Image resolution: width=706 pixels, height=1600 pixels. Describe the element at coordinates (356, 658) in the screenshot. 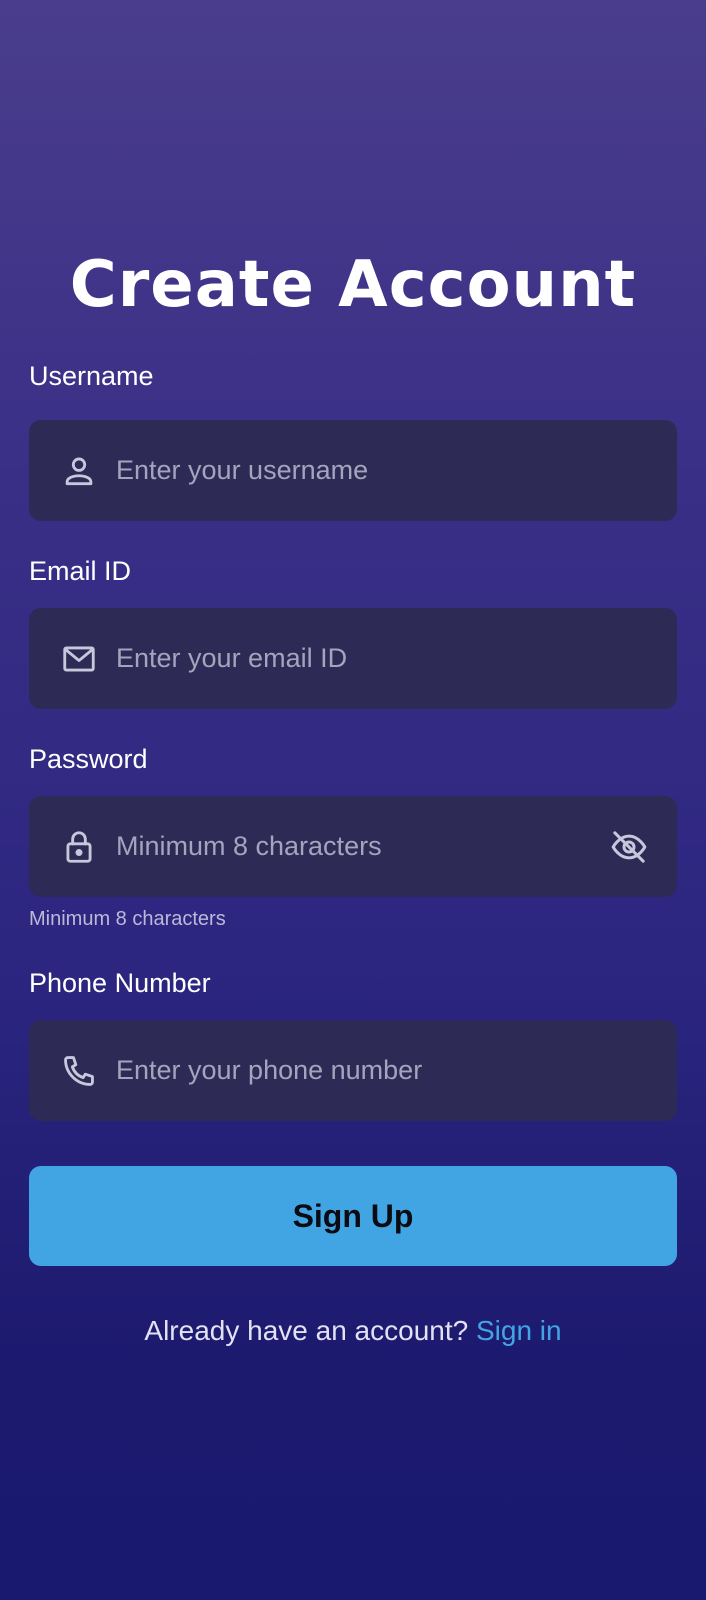

I see `email-input` at that location.